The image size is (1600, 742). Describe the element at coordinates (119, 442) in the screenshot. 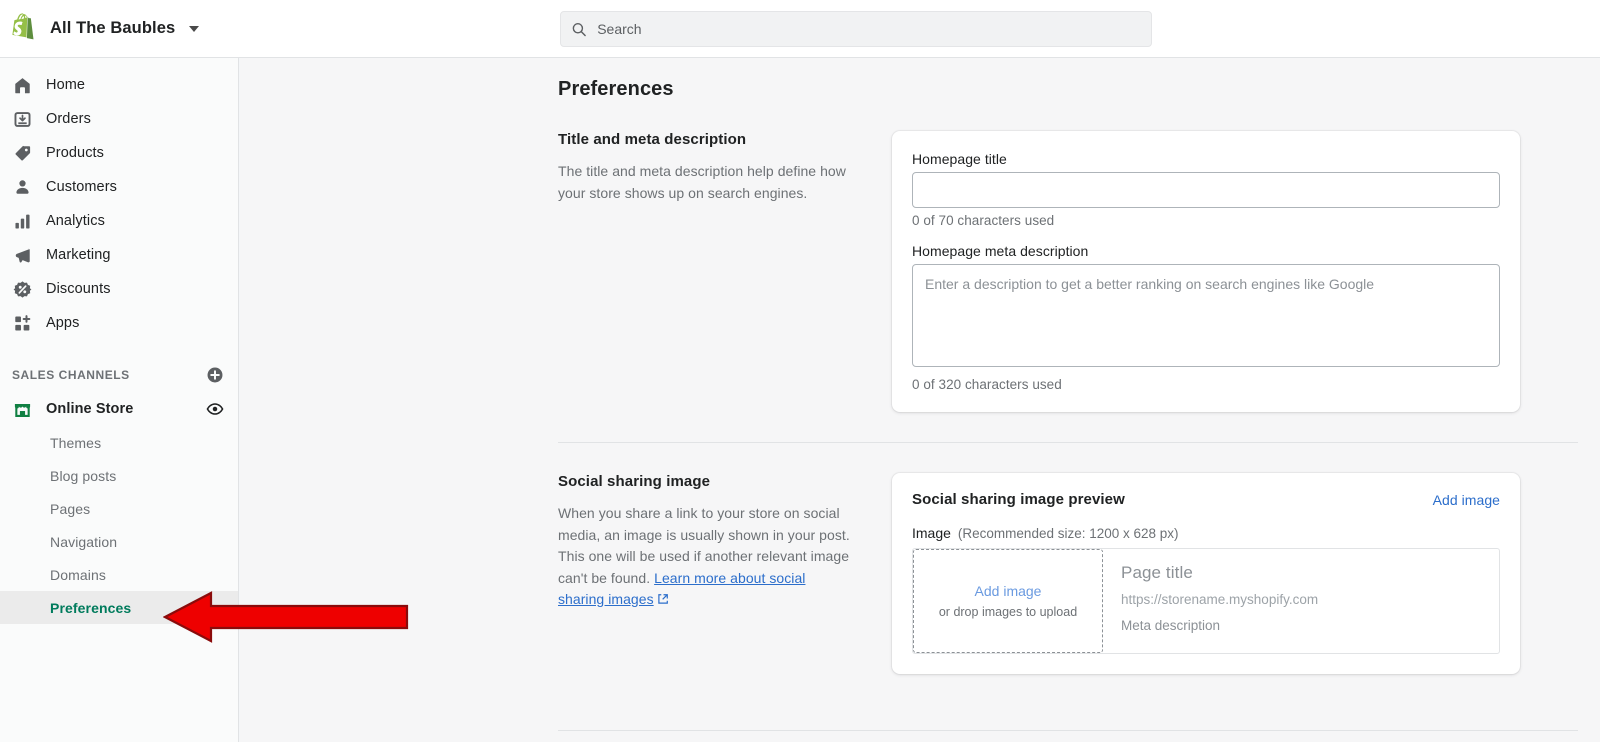

I see `sidebar-item-themes: Themes` at that location.